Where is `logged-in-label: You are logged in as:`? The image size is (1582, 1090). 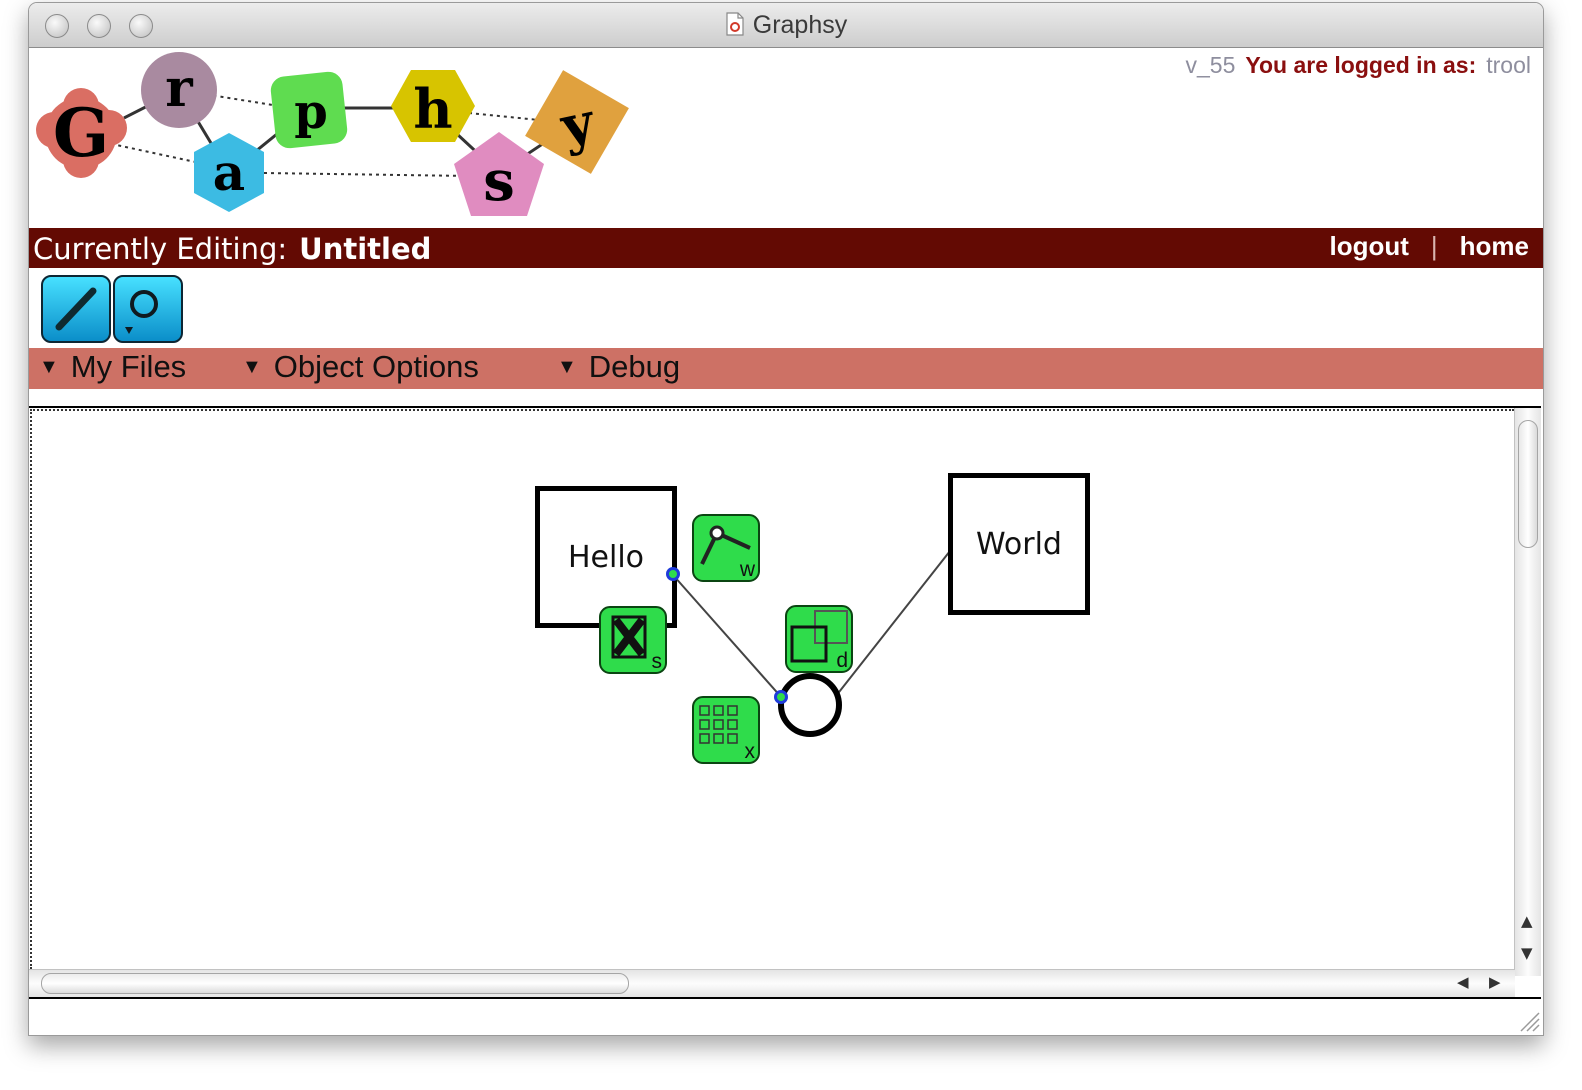 logged-in-label: You are logged in as: is located at coordinates (1361, 65).